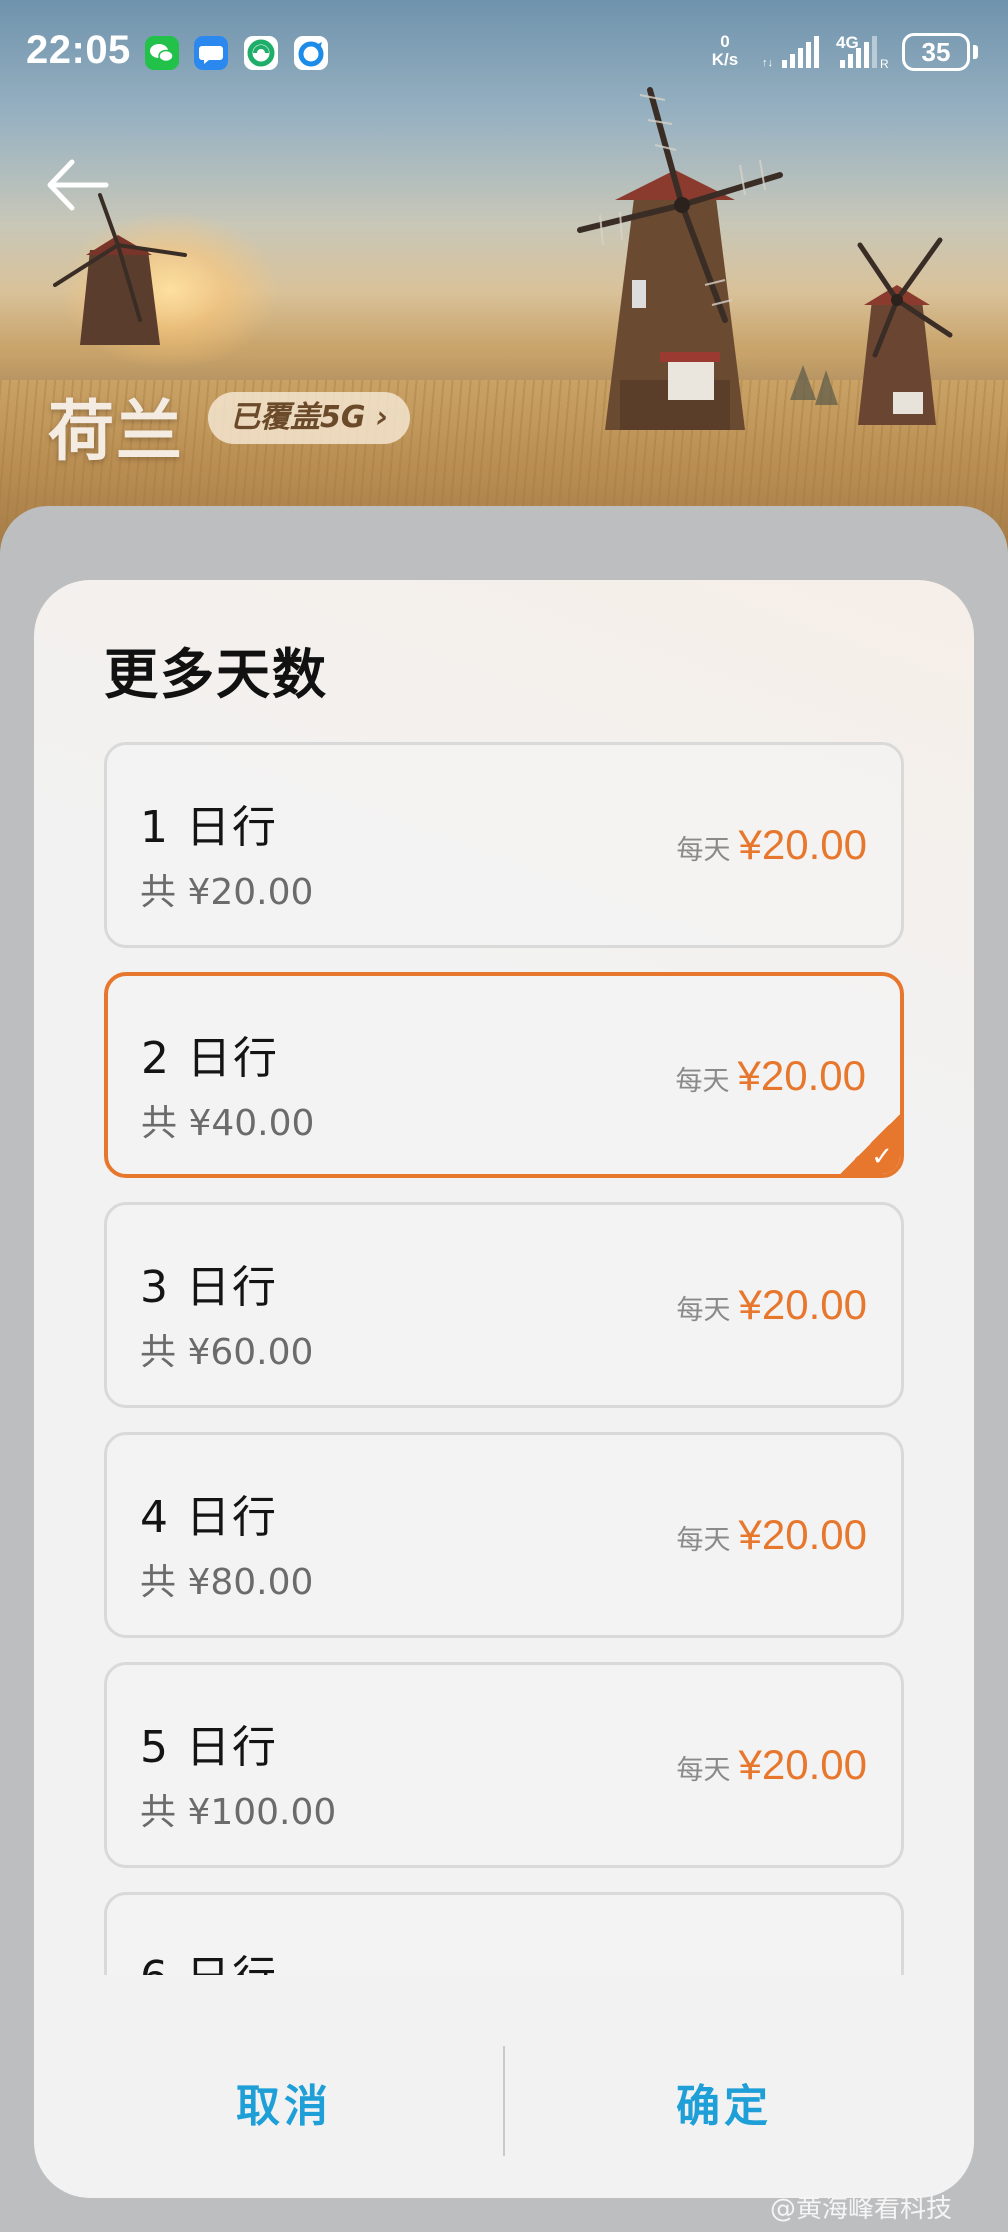  Describe the element at coordinates (725, 50) in the screenshot. I see `net-speed: 0 K/s` at that location.